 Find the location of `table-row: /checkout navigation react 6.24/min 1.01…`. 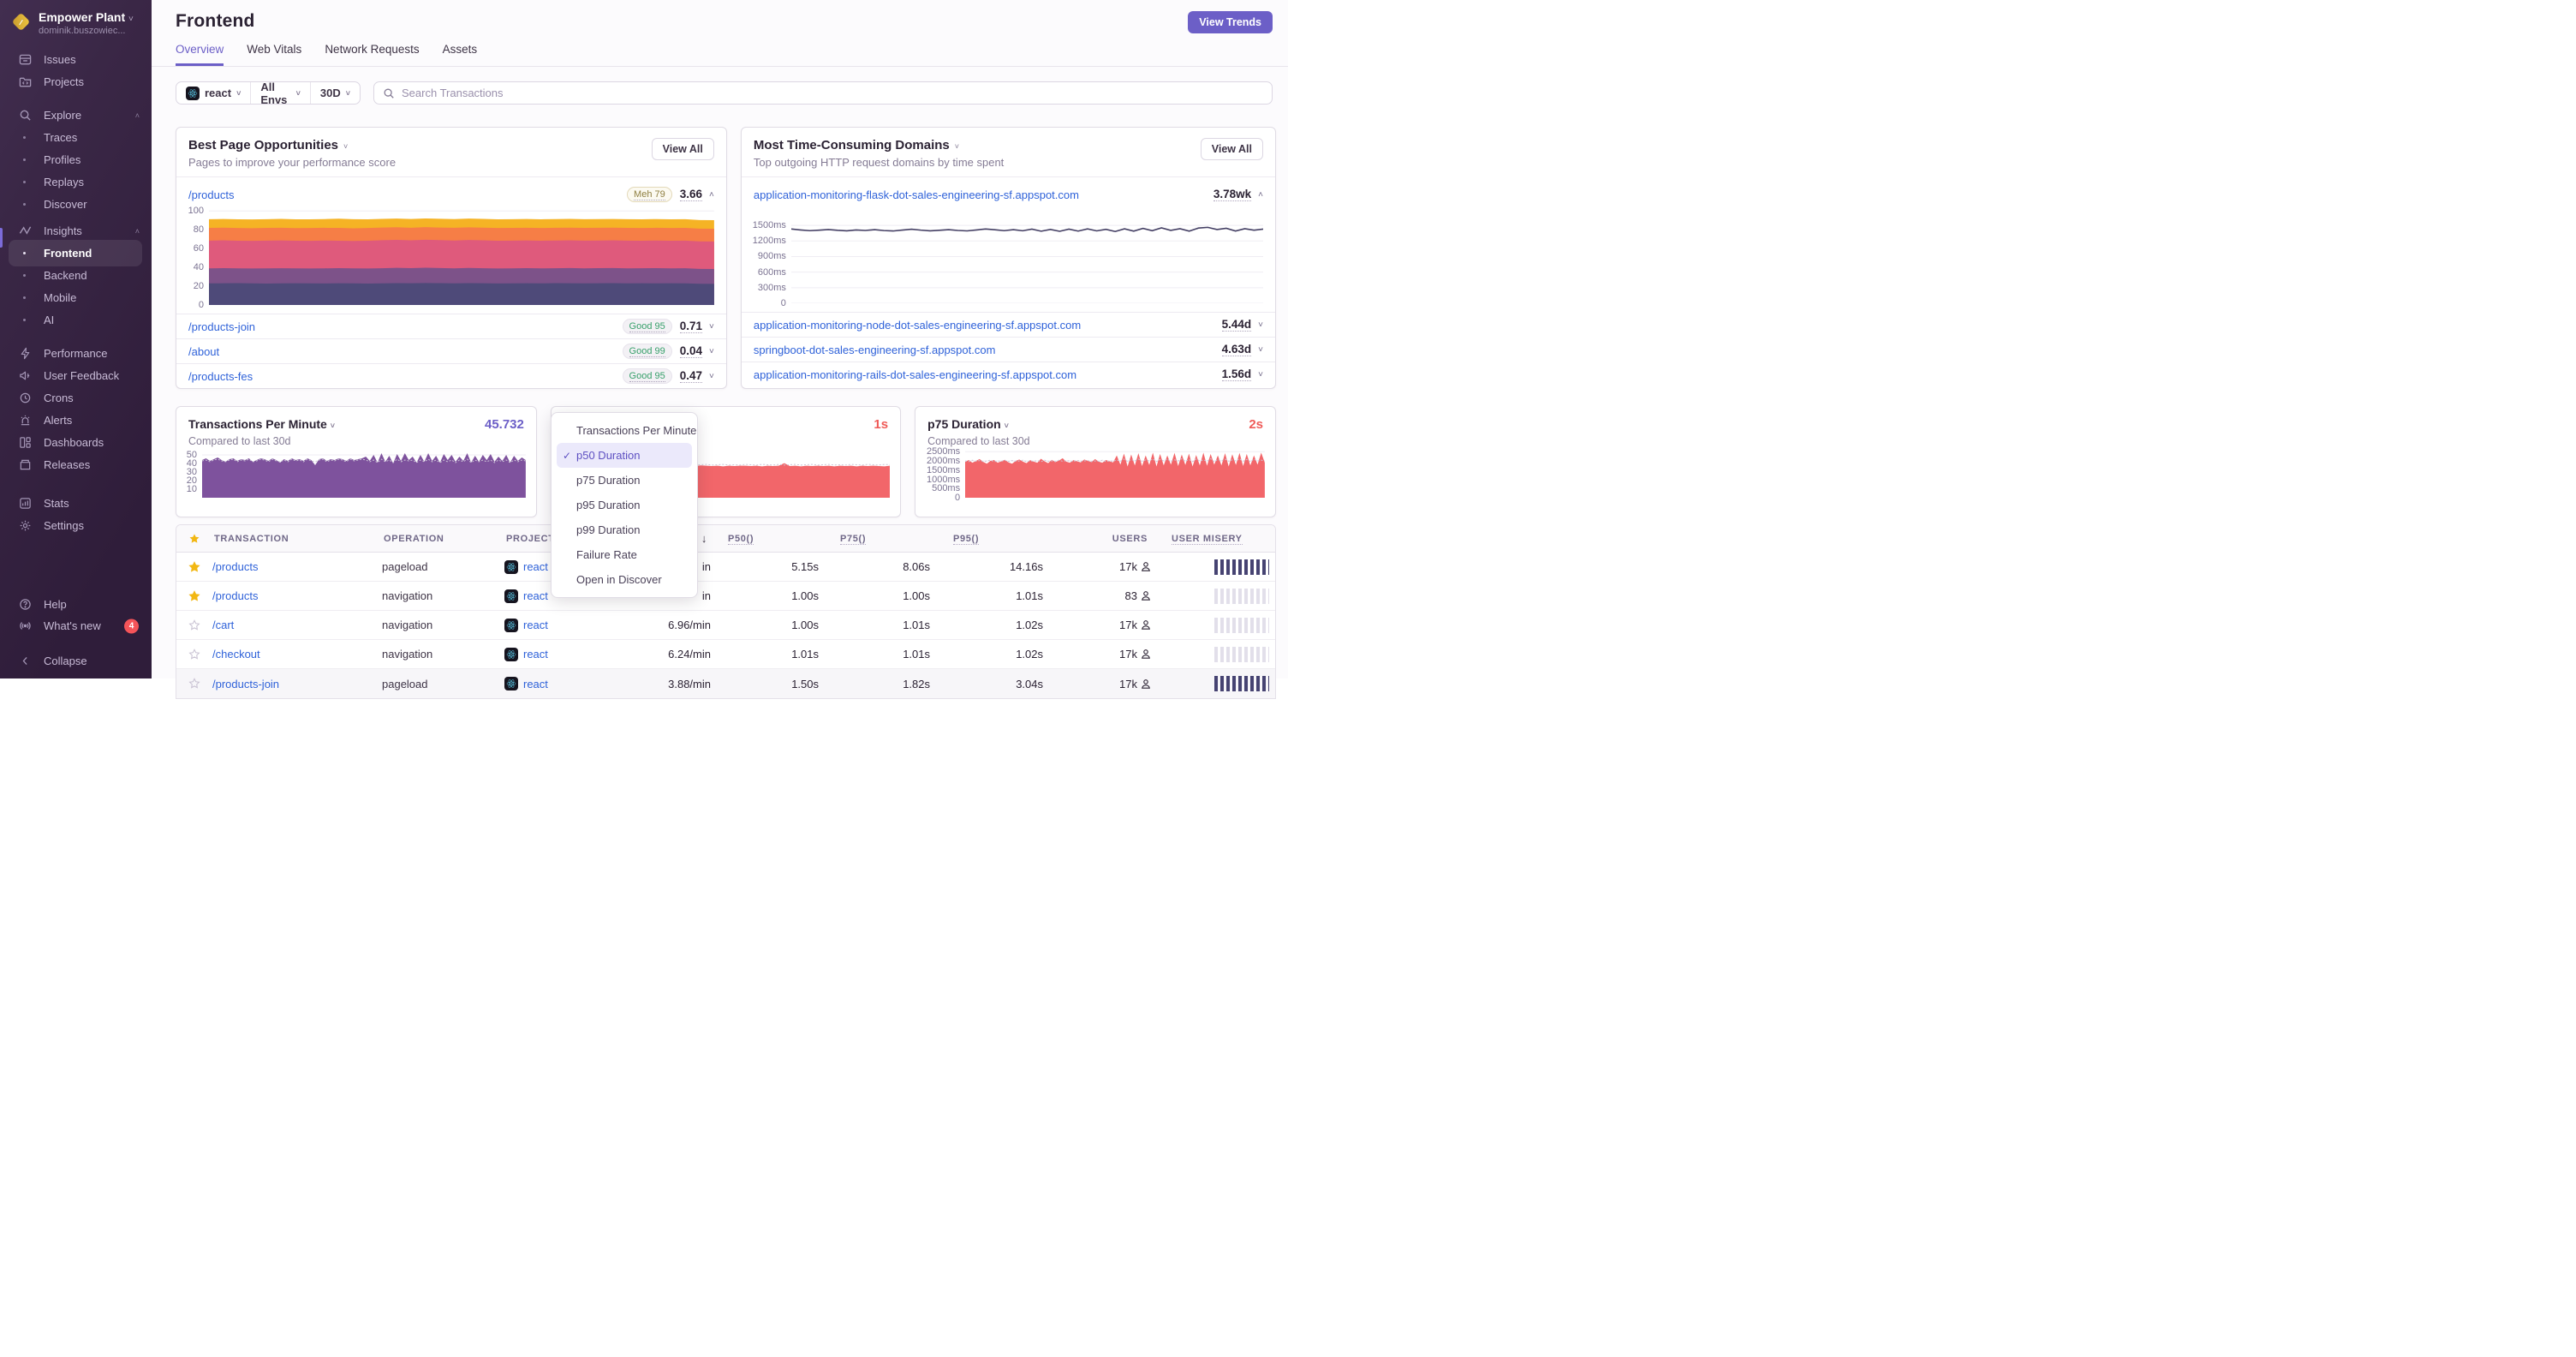

table-row: /checkout navigation react 6.24/min 1.01… is located at coordinates (726, 654).